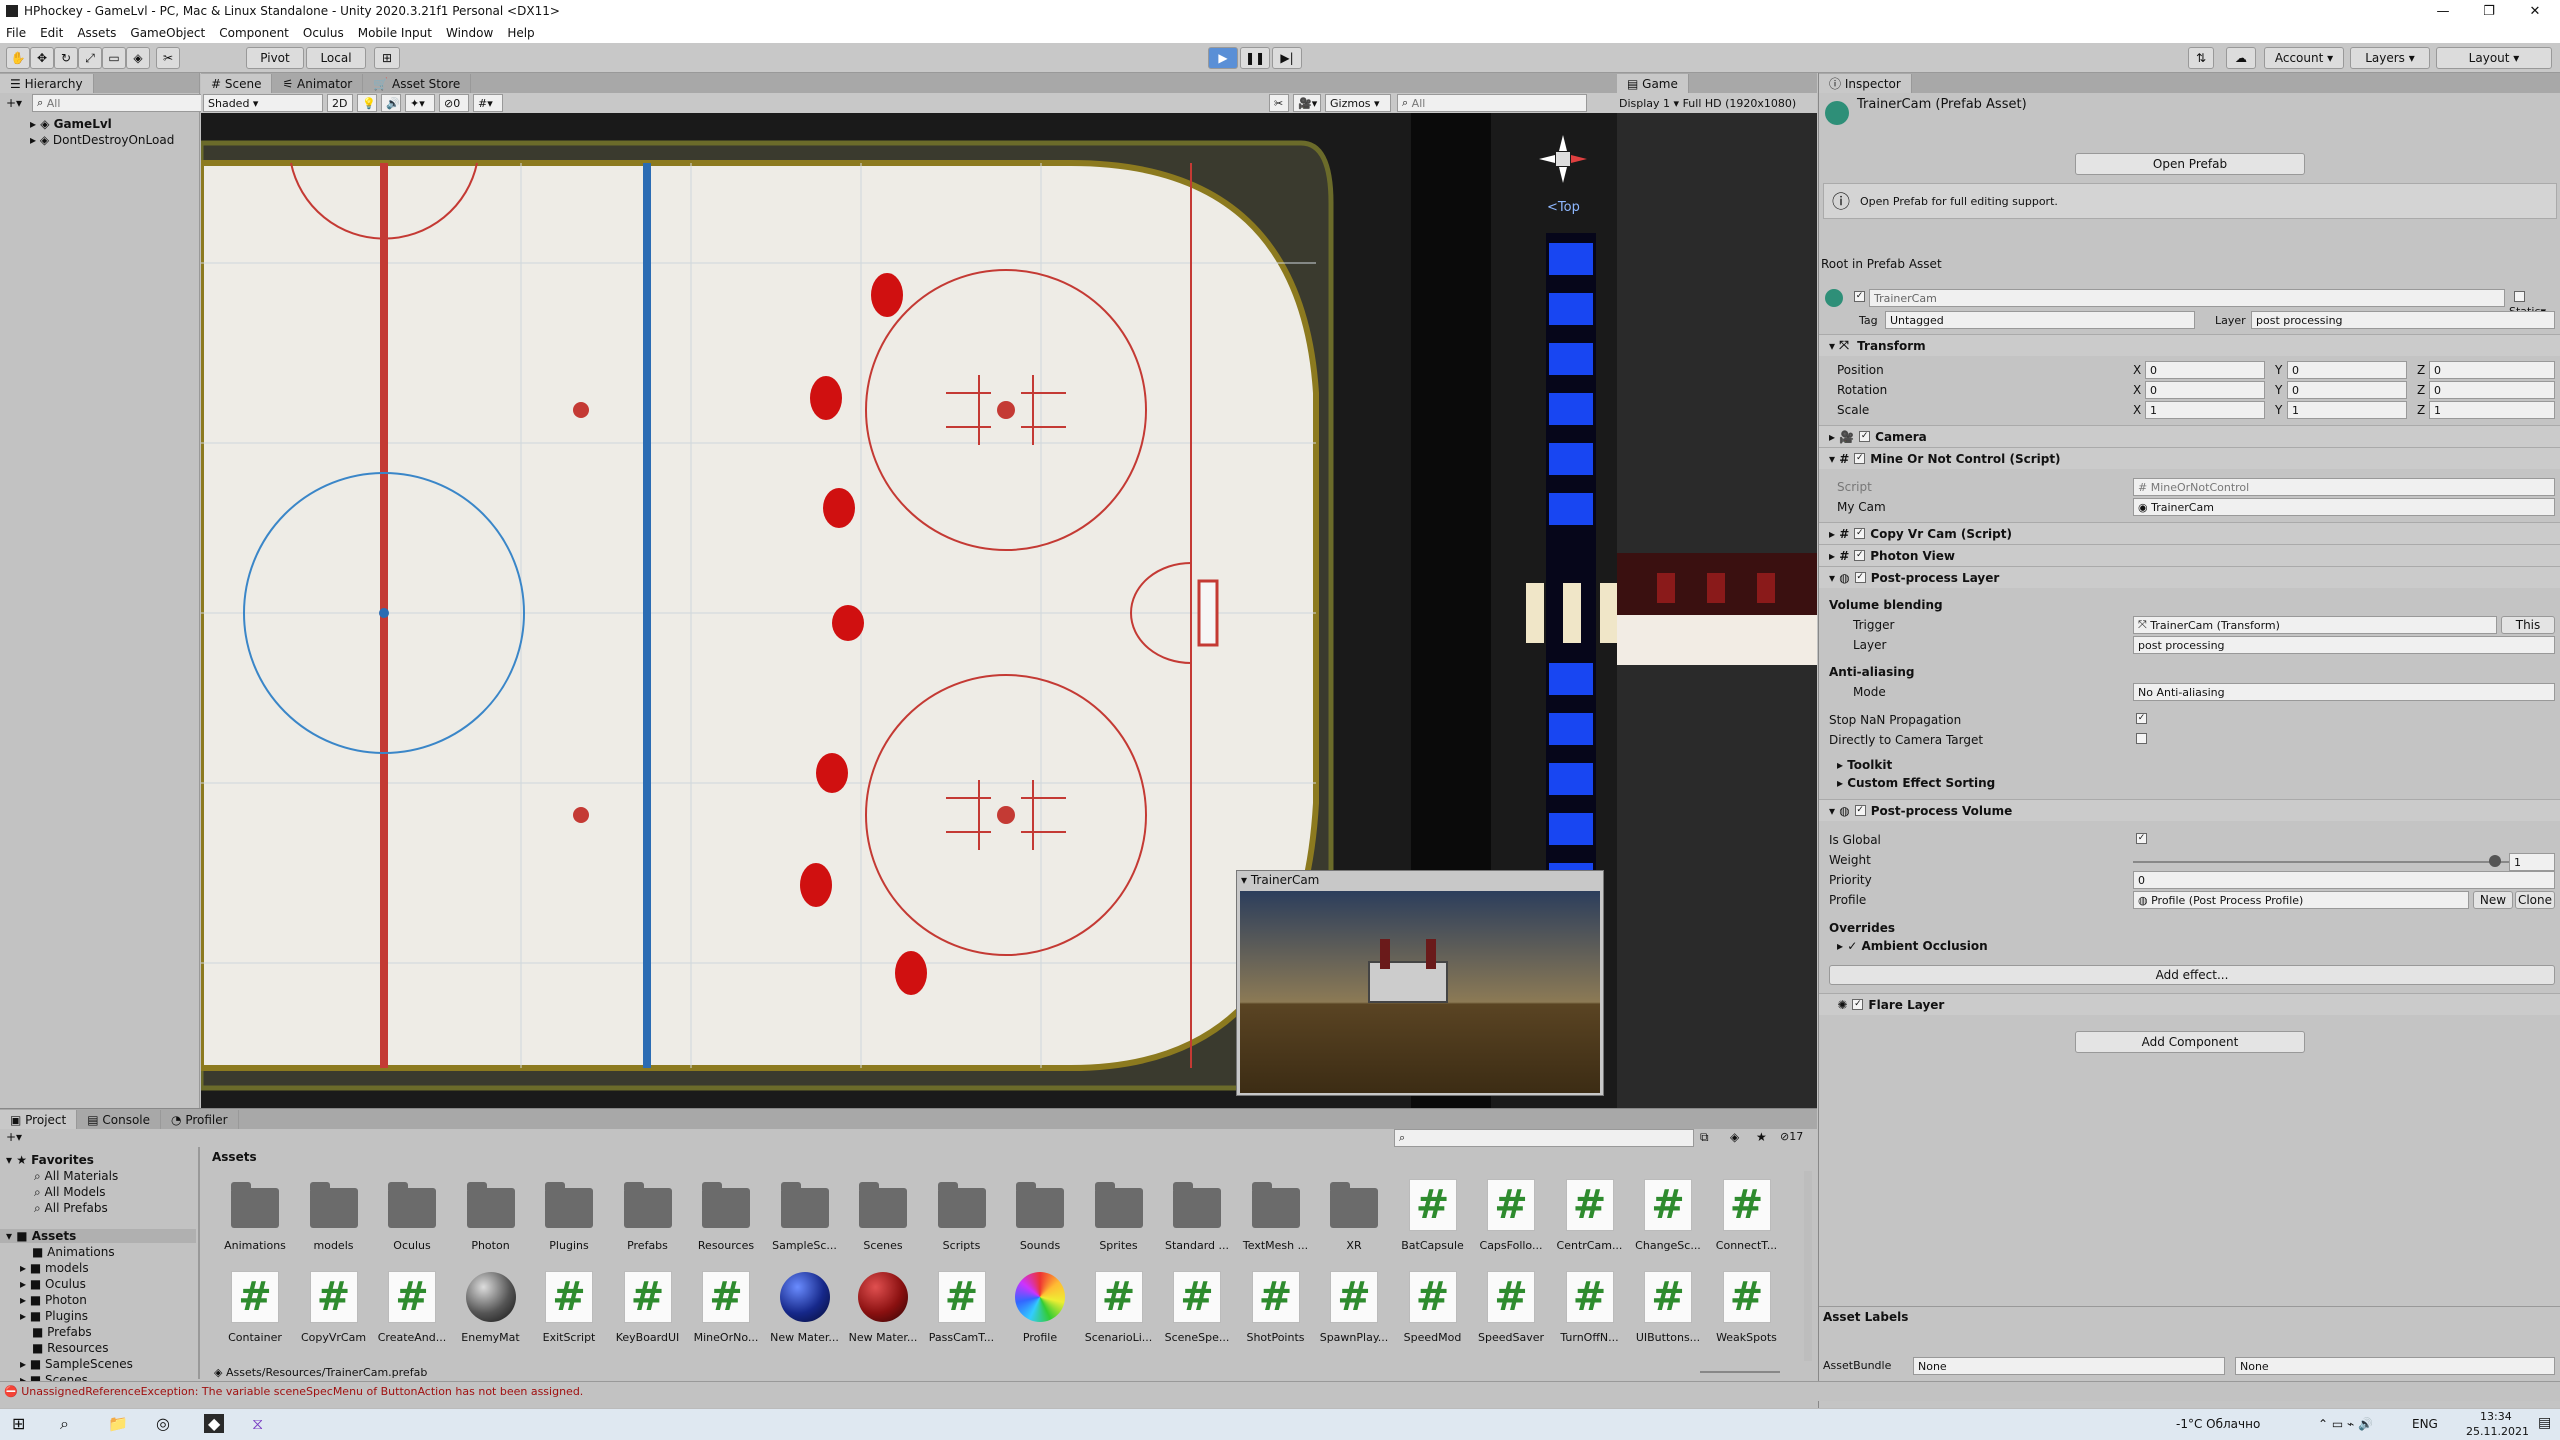  What do you see at coordinates (334, 1308) in the screenshot?
I see `asset-item: # CopyVrCam` at bounding box center [334, 1308].